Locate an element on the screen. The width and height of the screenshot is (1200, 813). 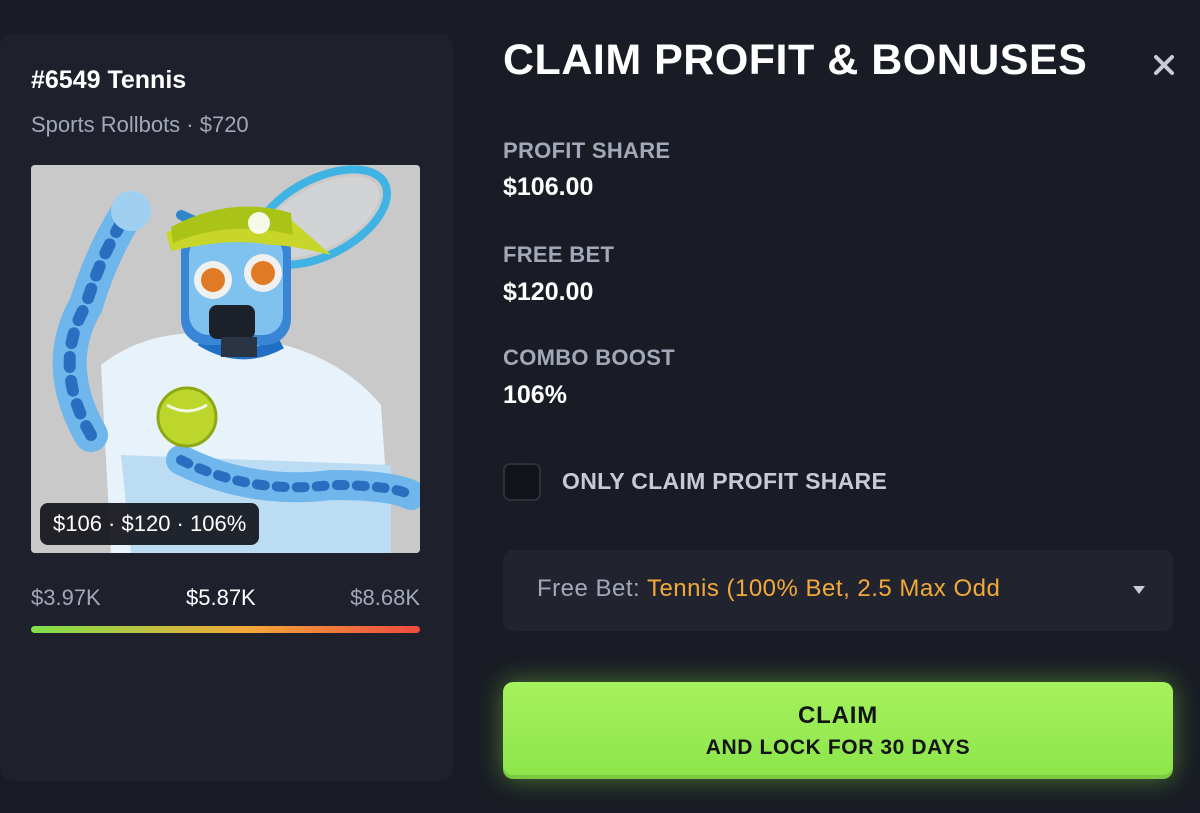
free-bet-select-text: Free Bet: Tennis (100% Bet, 2.5 Max Odd is located at coordinates (768, 589).